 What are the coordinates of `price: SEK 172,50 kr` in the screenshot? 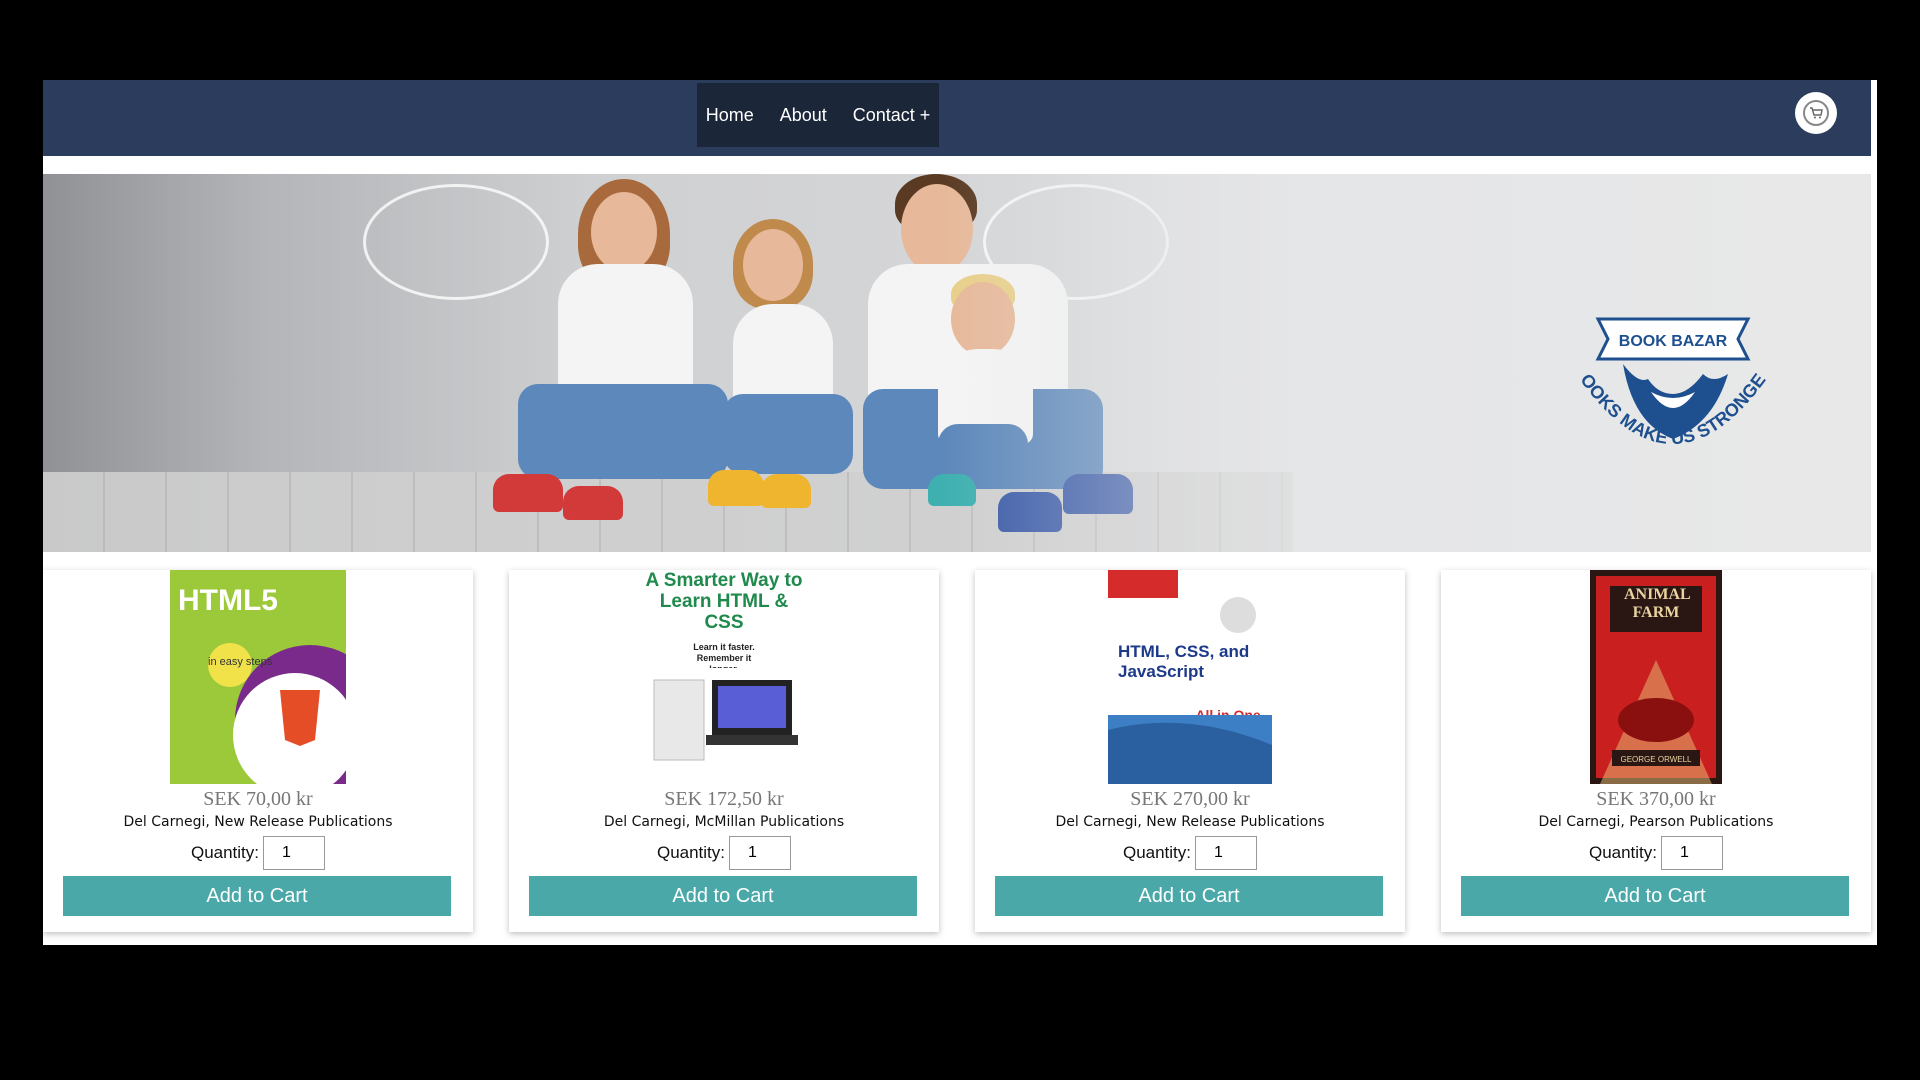 It's located at (724, 799).